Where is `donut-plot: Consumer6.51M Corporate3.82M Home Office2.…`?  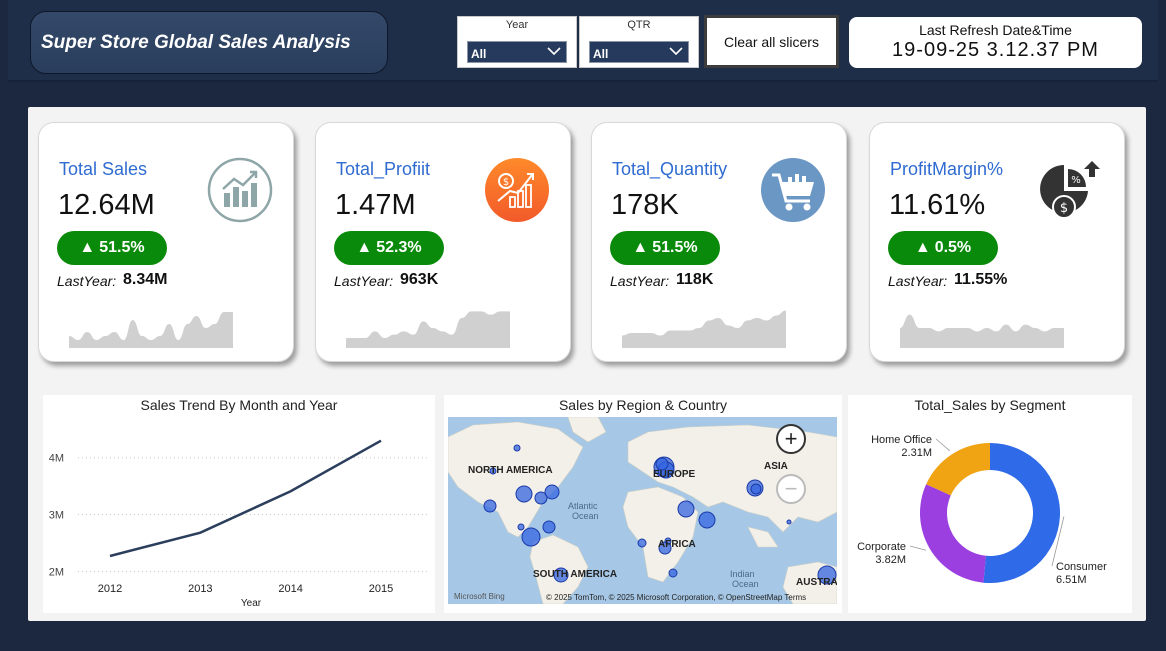
donut-plot: Consumer6.51M Corporate3.82M Home Office2.… is located at coordinates (982, 510).